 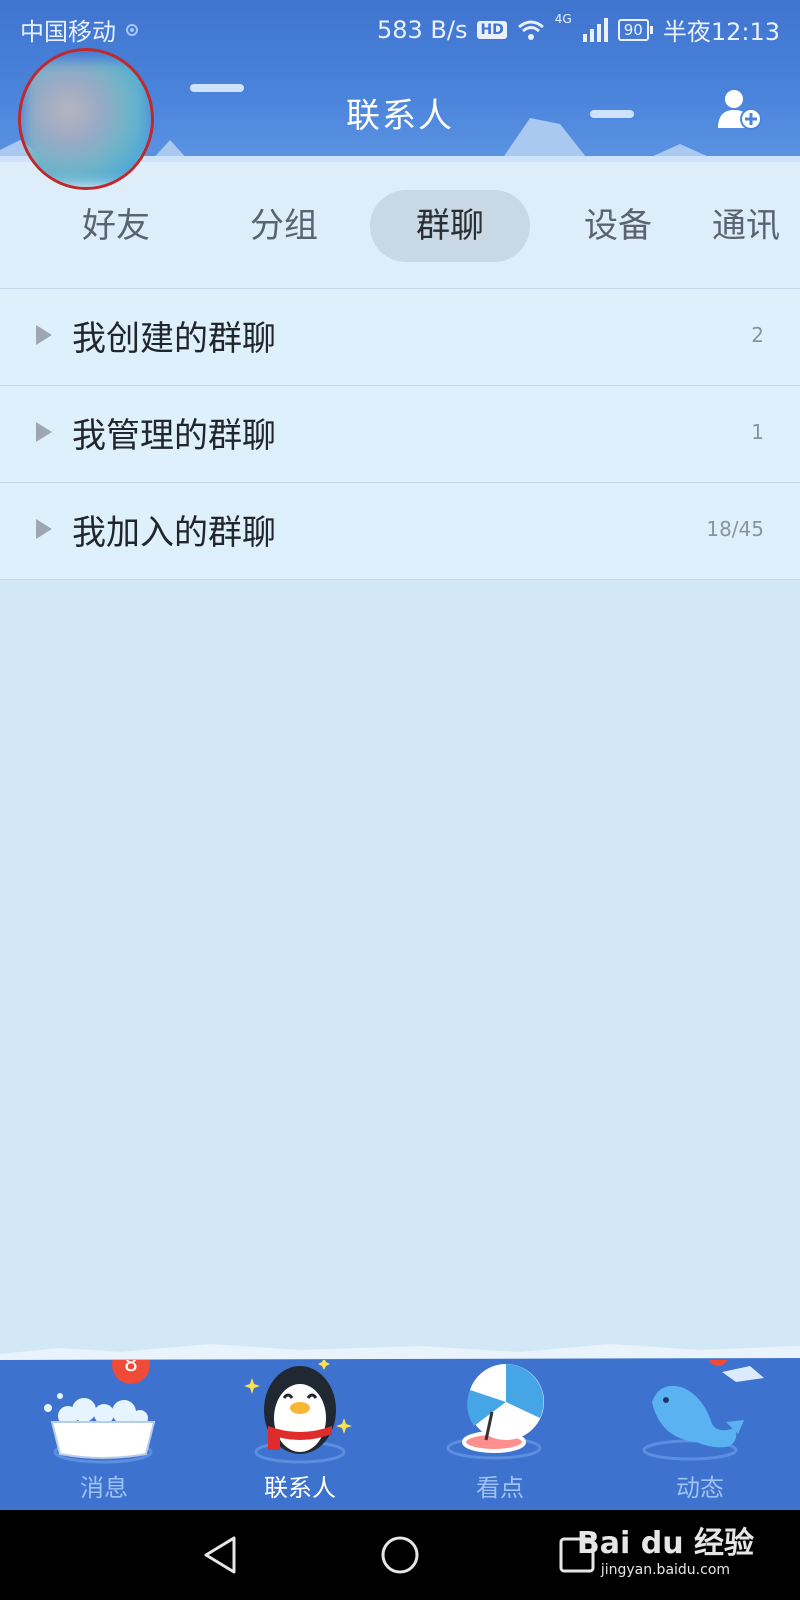 I want to click on nav-item-messages: 8 消息, so click(x=104, y=1435).